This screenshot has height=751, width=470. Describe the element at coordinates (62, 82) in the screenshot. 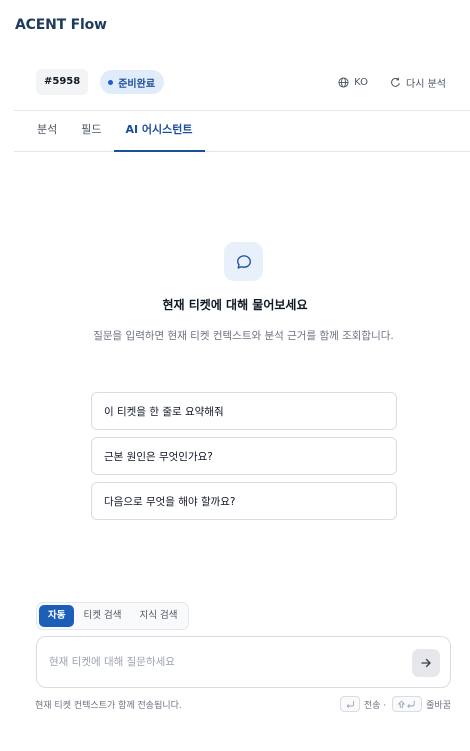

I see `ticket-id: #5958` at that location.